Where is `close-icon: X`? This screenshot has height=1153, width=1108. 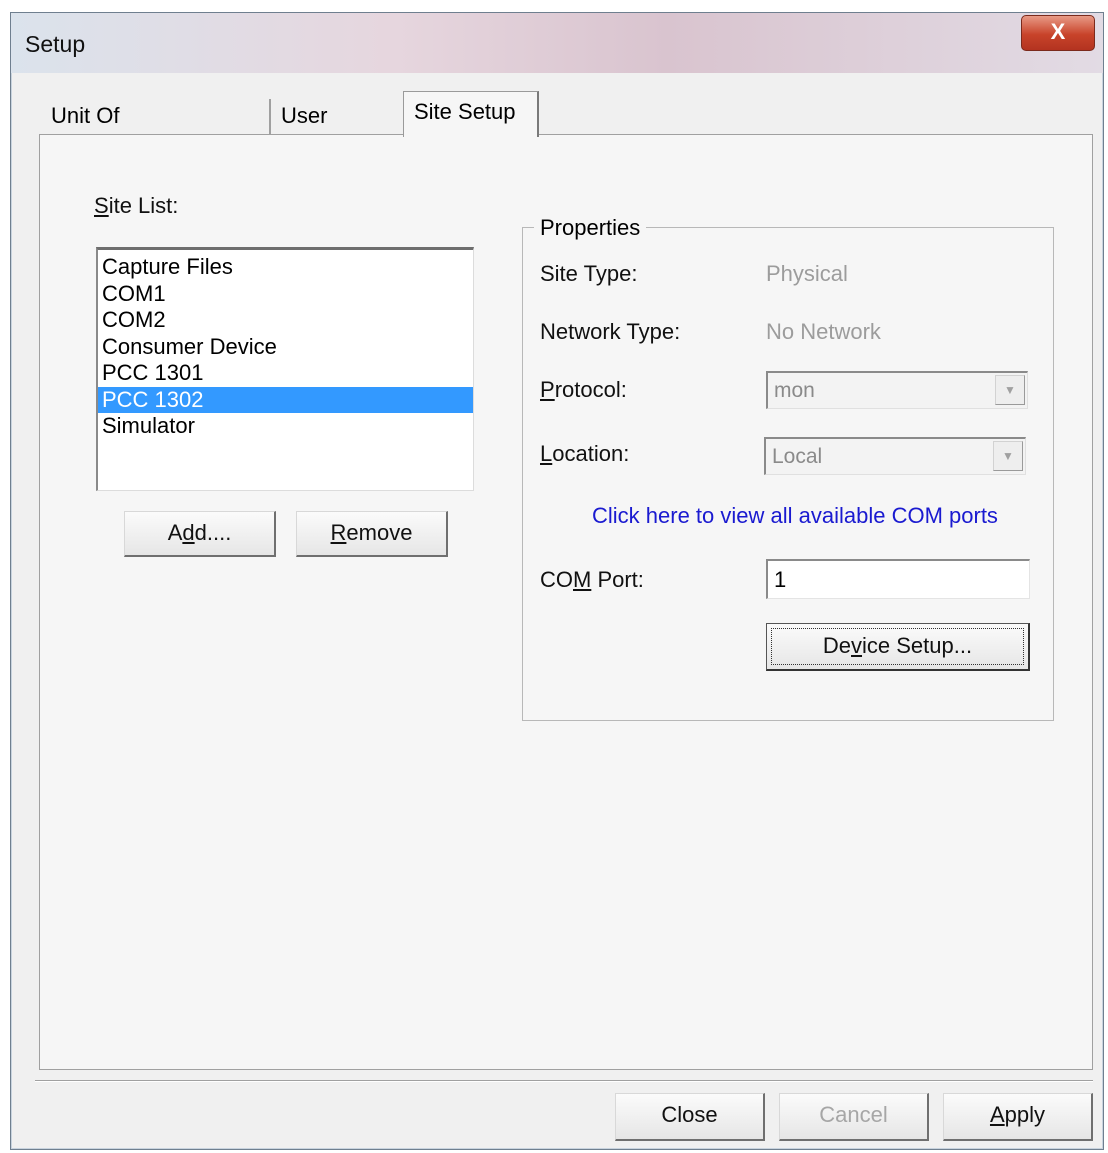 close-icon: X is located at coordinates (1058, 31).